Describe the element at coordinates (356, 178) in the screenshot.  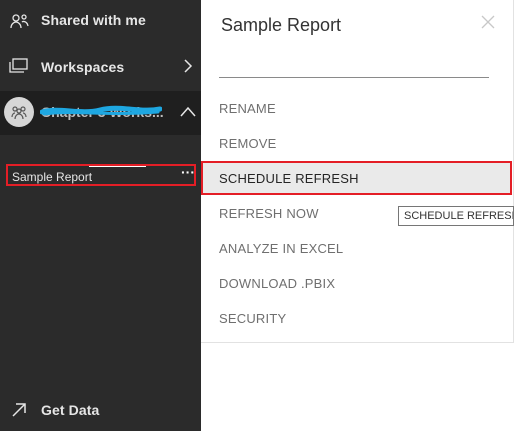
I see `menu-item-schedule-refresh: SCHEDULE REFRESH` at that location.